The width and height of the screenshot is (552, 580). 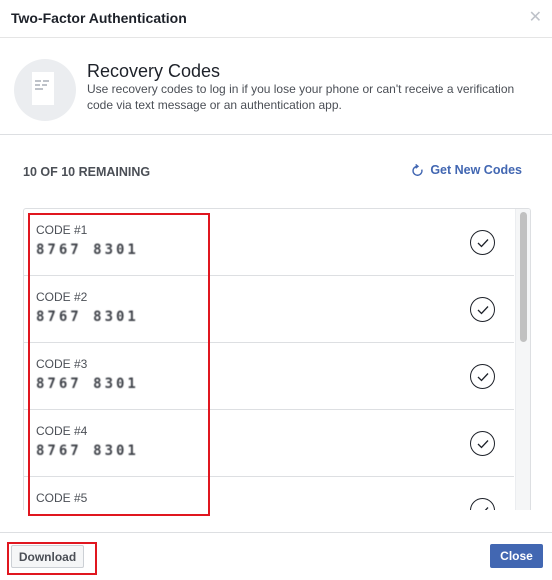 I want to click on code-label: CODE #3, so click(x=62, y=364).